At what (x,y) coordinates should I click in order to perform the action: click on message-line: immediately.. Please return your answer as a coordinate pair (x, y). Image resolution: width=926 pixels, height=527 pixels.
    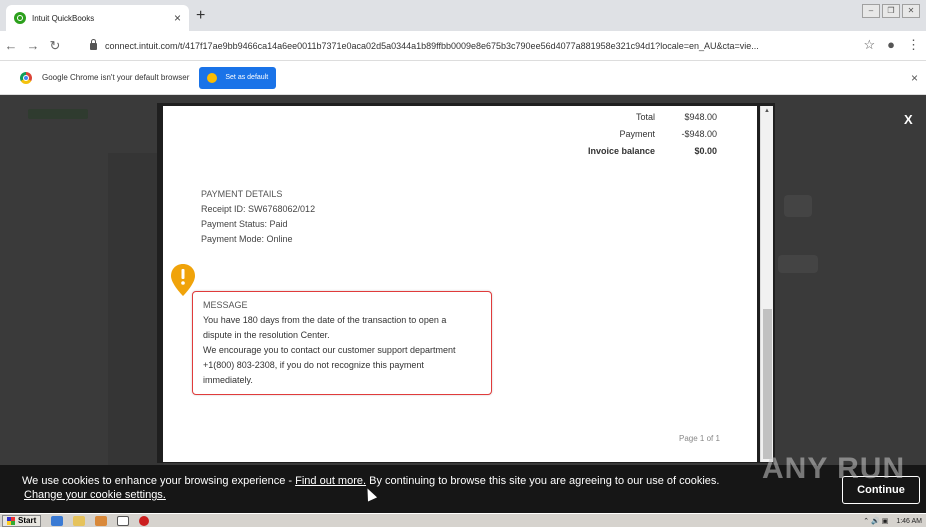
    Looking at the image, I should click on (228, 380).